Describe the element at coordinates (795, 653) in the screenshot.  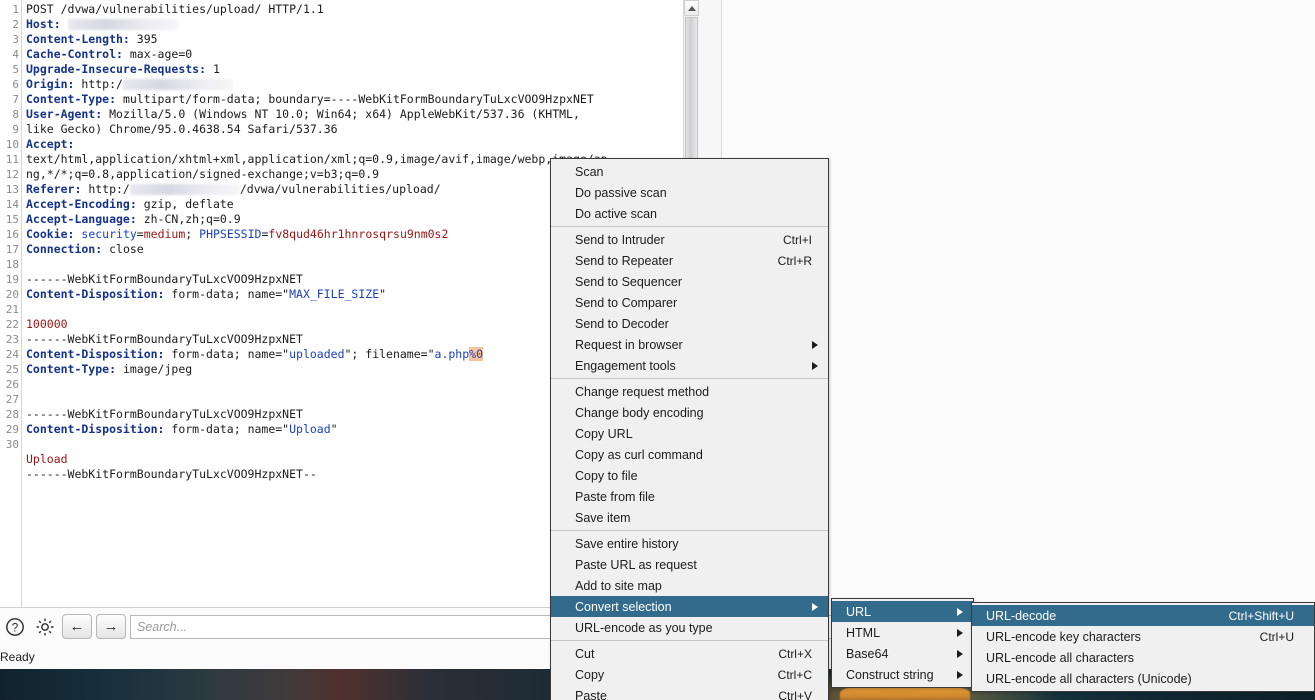
I see `menu-item-shortcut: Ctrl+X` at that location.